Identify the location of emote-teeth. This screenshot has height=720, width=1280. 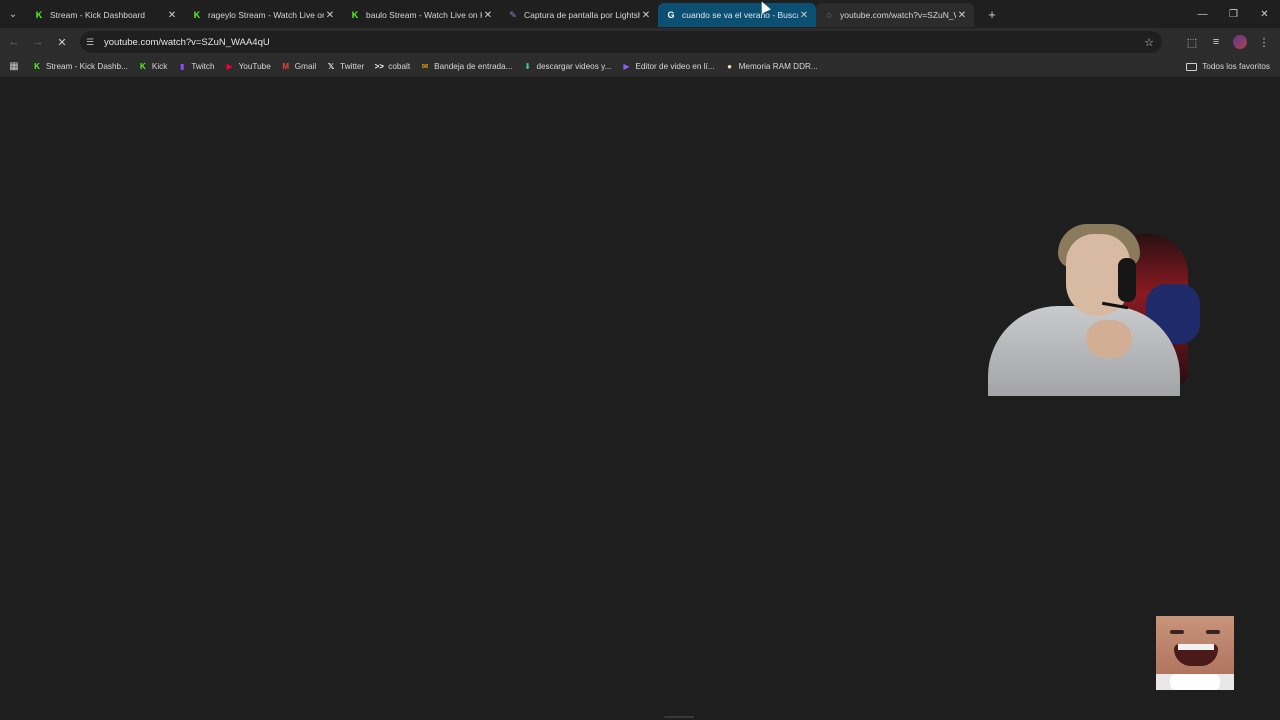
(1196, 647).